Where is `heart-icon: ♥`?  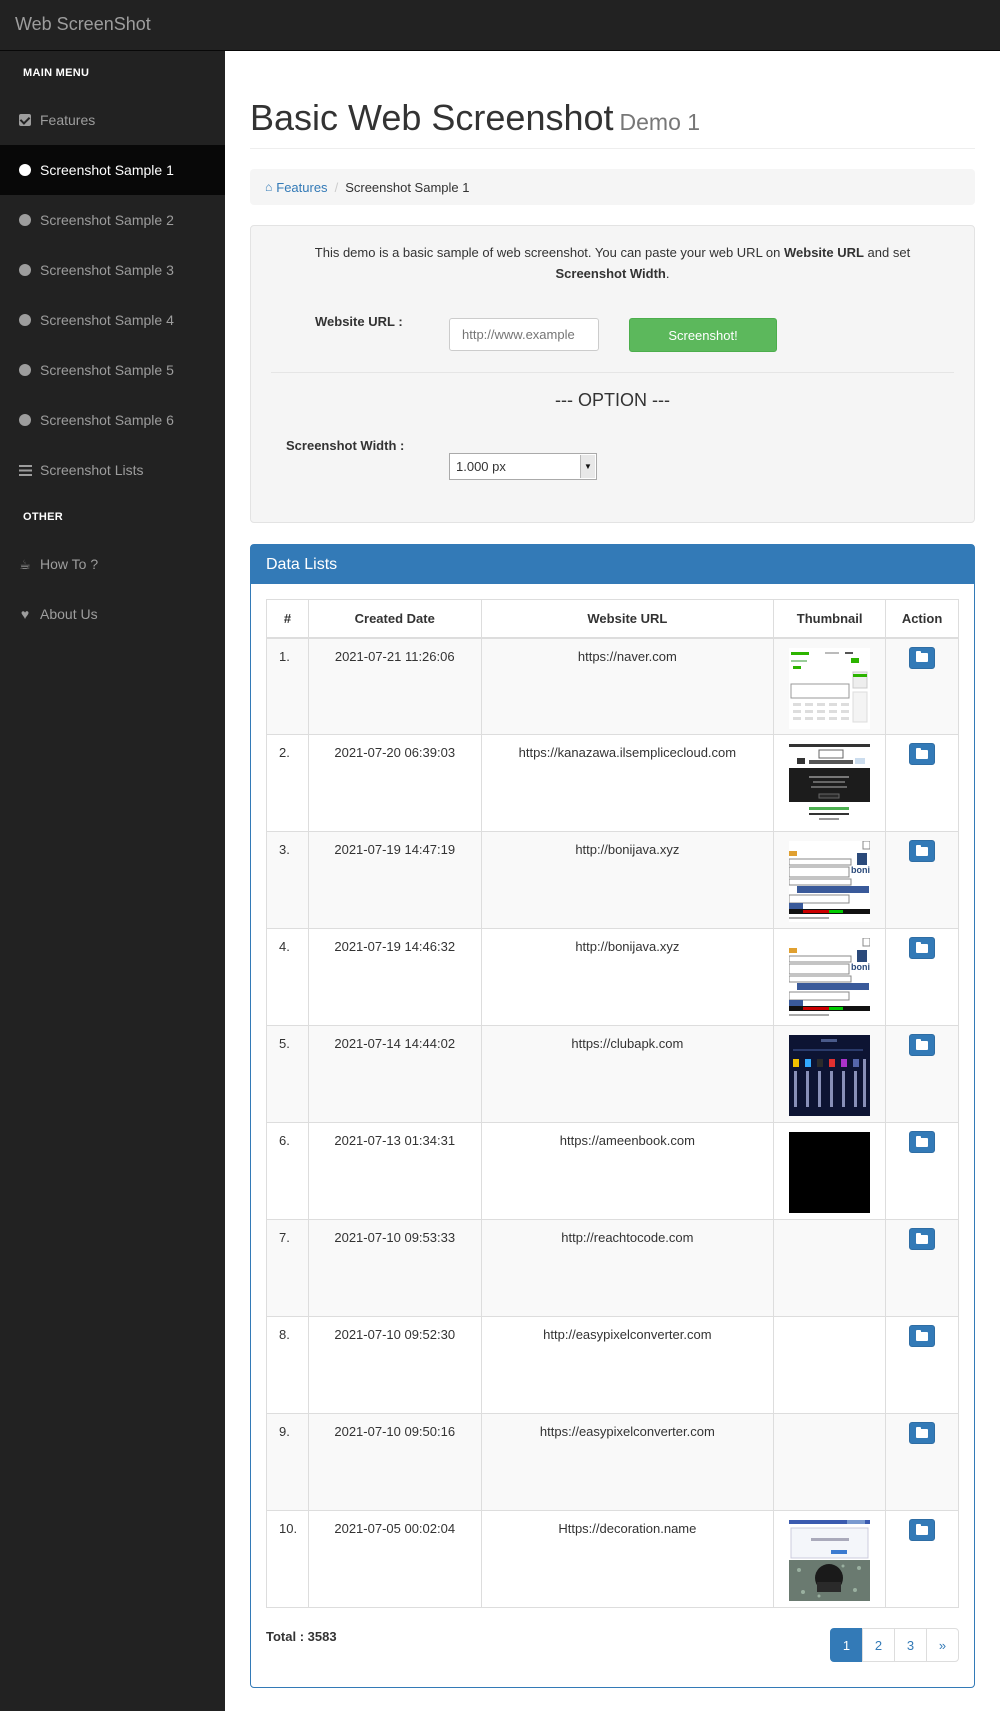 heart-icon: ♥ is located at coordinates (25, 614).